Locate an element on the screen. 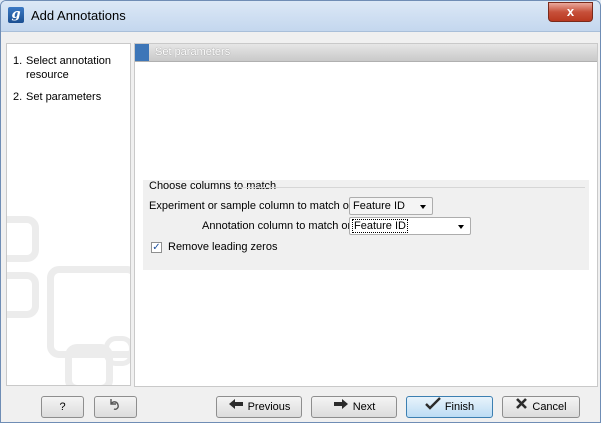 The width and height of the screenshot is (601, 423). group-divider is located at coordinates (410, 187).